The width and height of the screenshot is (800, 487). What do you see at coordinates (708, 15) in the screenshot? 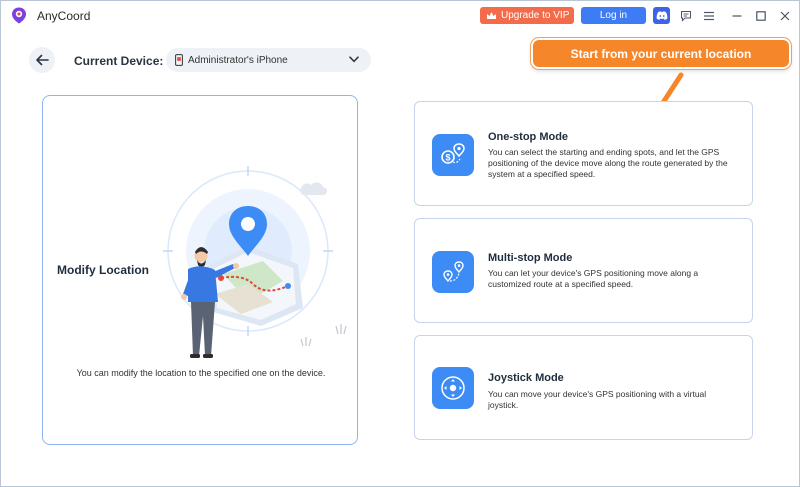
I see `menu-icon` at bounding box center [708, 15].